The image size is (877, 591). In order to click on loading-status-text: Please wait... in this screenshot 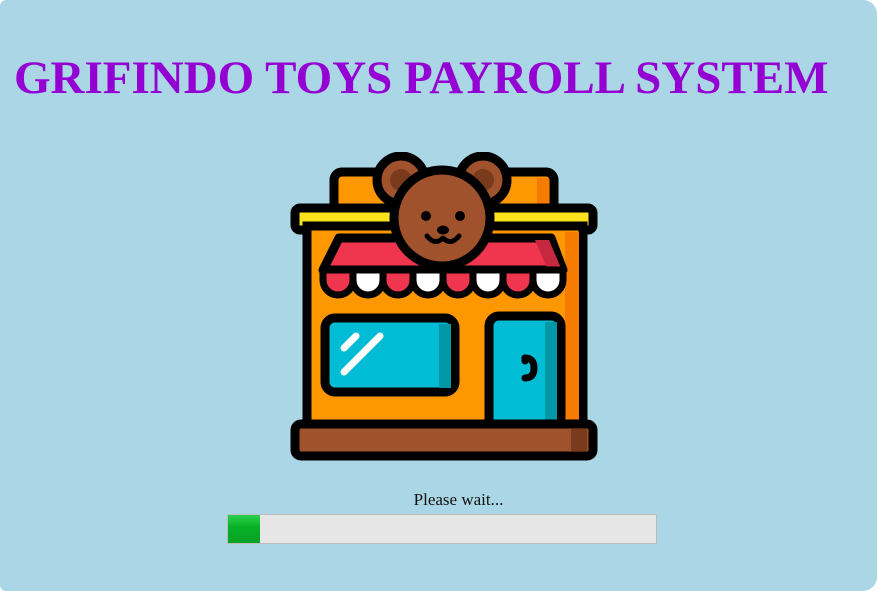, I will do `click(458, 499)`.